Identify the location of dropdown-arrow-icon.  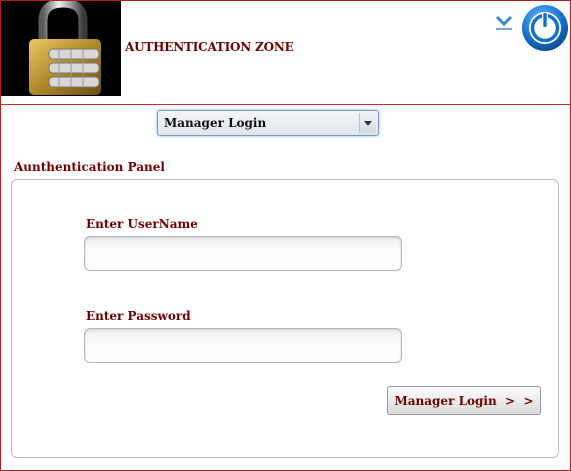
(367, 123).